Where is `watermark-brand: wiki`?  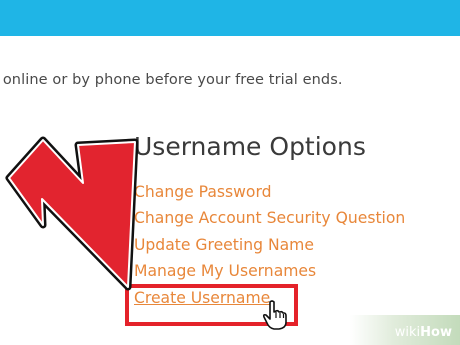 watermark-brand: wiki is located at coordinates (407, 332).